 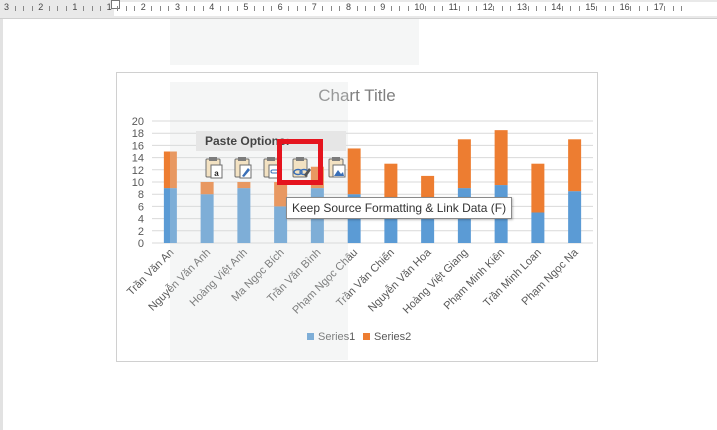 I want to click on ruler-number: 9, so click(x=383, y=7).